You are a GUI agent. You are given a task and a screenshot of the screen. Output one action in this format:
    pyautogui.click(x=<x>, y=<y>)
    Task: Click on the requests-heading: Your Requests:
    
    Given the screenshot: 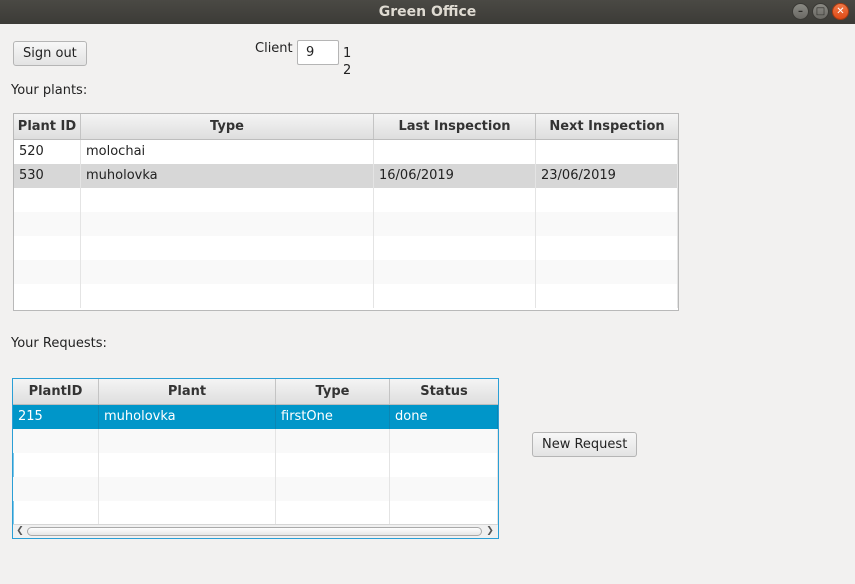 What is the action you would take?
    pyautogui.click(x=59, y=343)
    